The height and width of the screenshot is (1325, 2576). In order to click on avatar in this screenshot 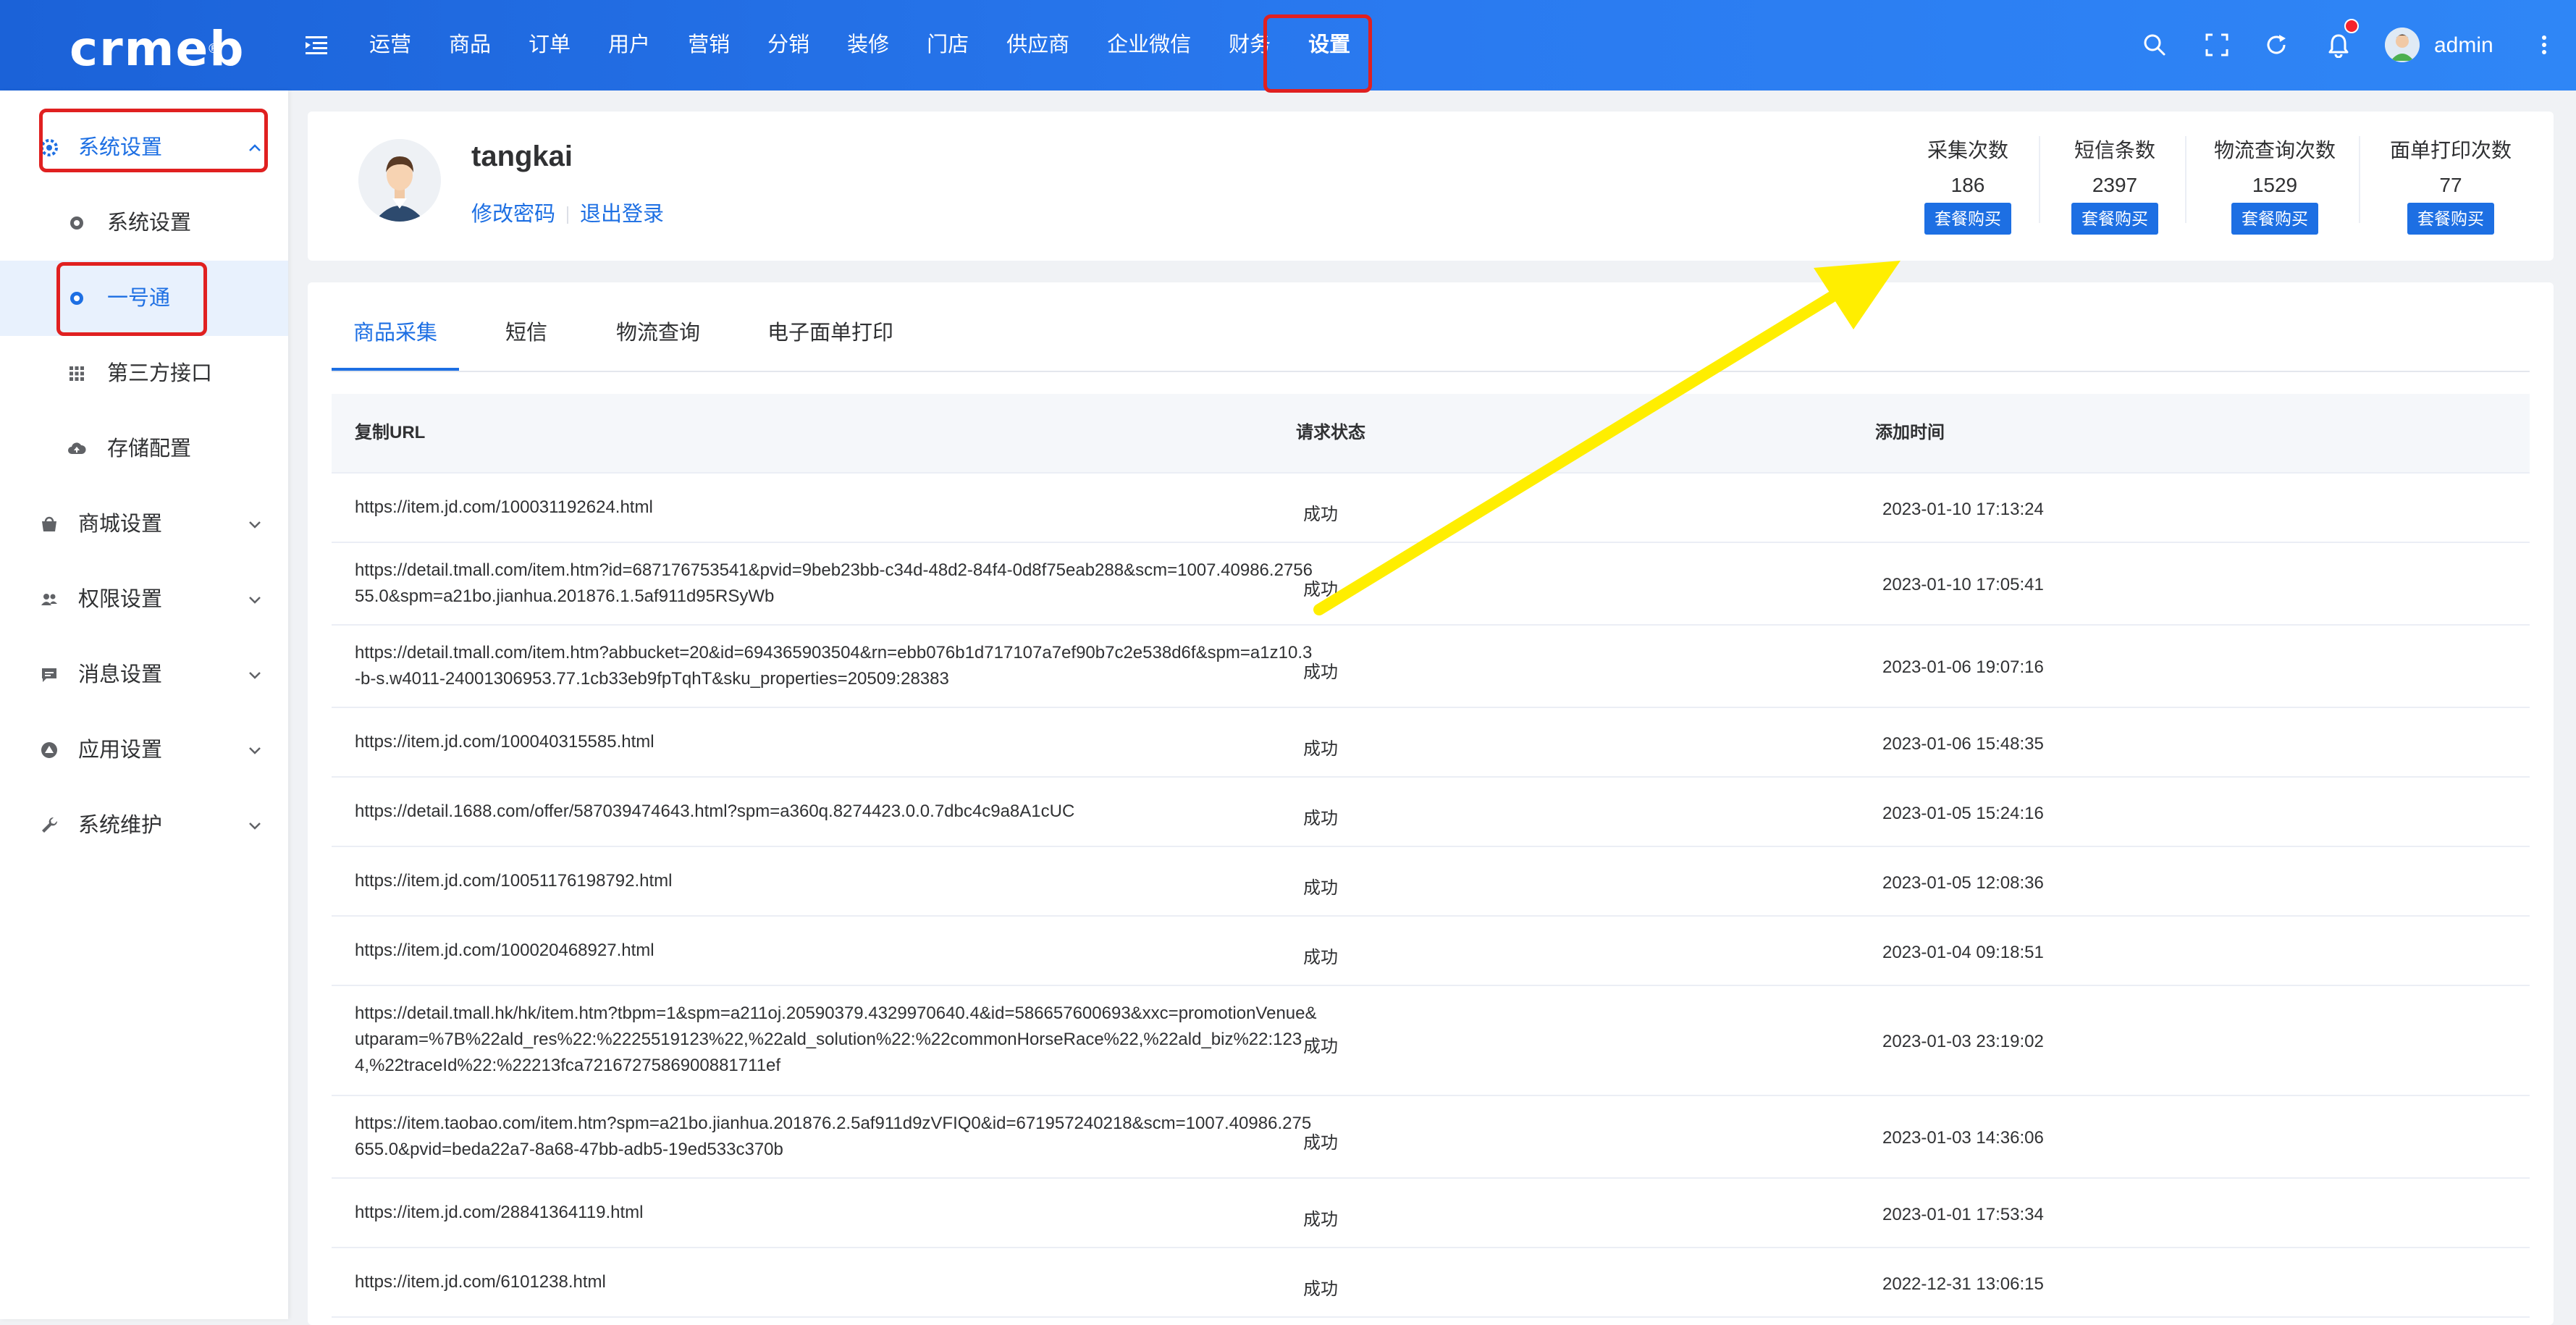, I will do `click(2402, 45)`.